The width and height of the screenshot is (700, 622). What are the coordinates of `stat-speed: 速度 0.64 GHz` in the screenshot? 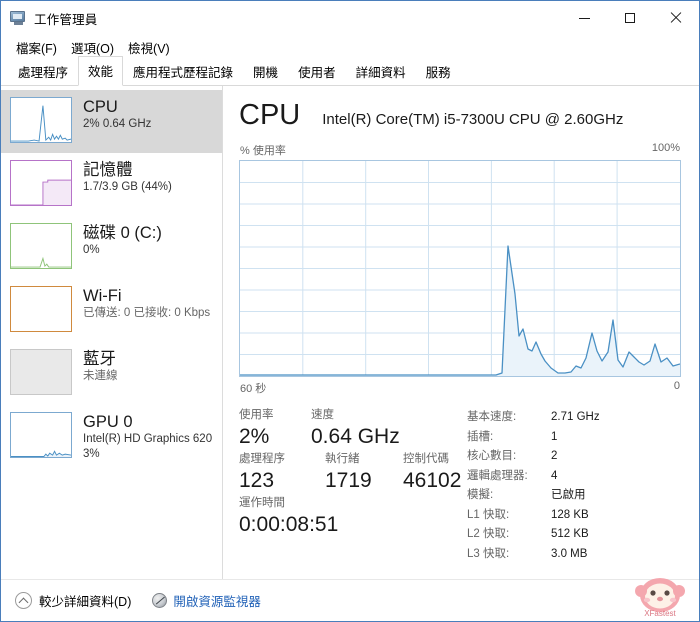 It's located at (355, 429).